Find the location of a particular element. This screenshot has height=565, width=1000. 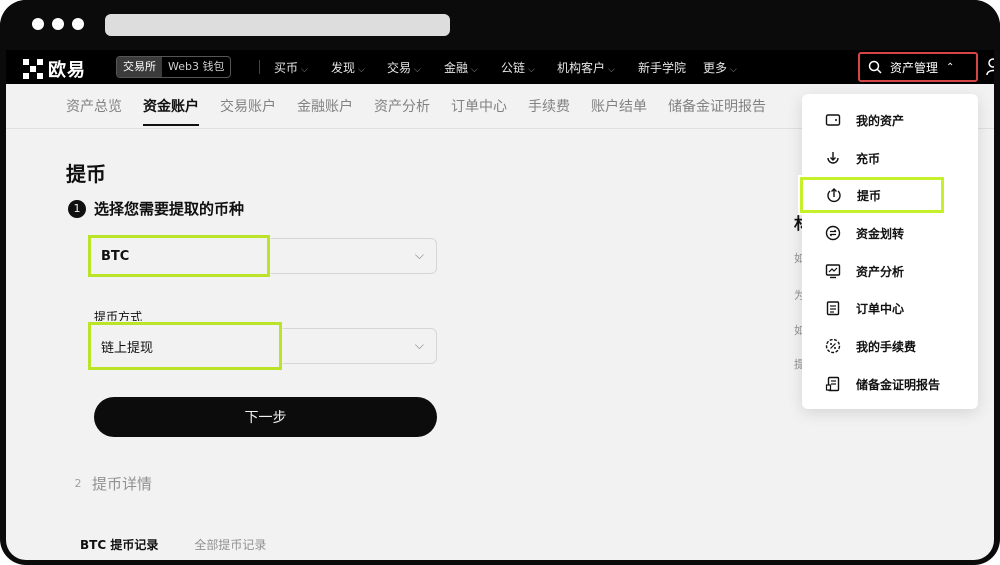

tab-funding-account: 资金账户 is located at coordinates (171, 111).